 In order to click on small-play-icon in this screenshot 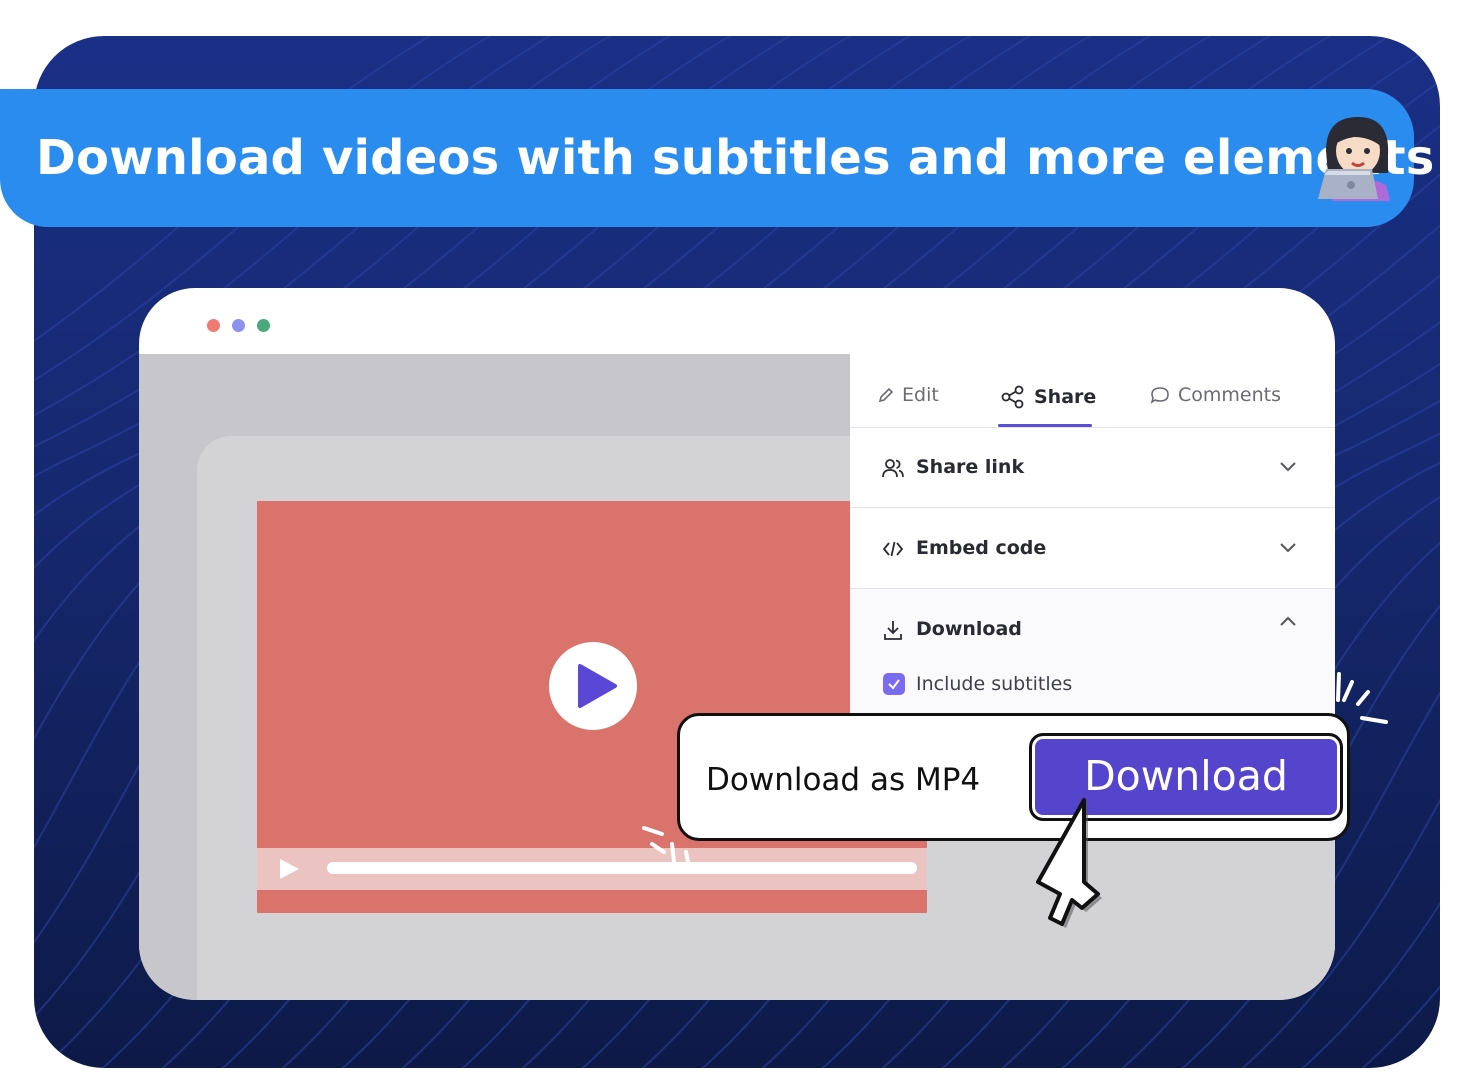, I will do `click(289, 869)`.